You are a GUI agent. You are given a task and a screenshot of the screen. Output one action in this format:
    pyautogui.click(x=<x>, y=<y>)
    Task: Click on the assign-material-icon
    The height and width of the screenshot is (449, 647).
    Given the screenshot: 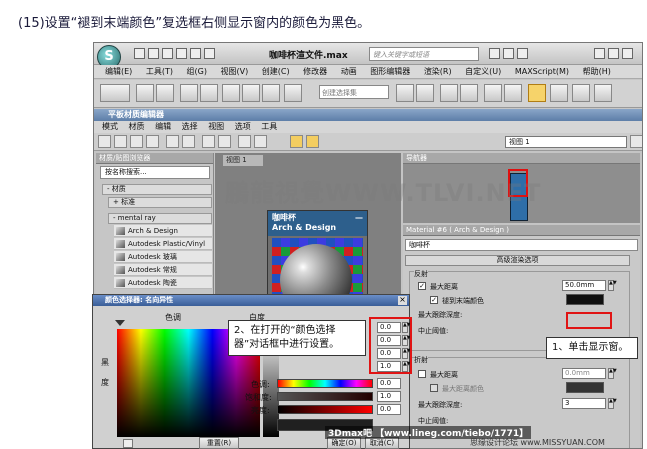 What is the action you would take?
    pyautogui.click(x=152, y=141)
    